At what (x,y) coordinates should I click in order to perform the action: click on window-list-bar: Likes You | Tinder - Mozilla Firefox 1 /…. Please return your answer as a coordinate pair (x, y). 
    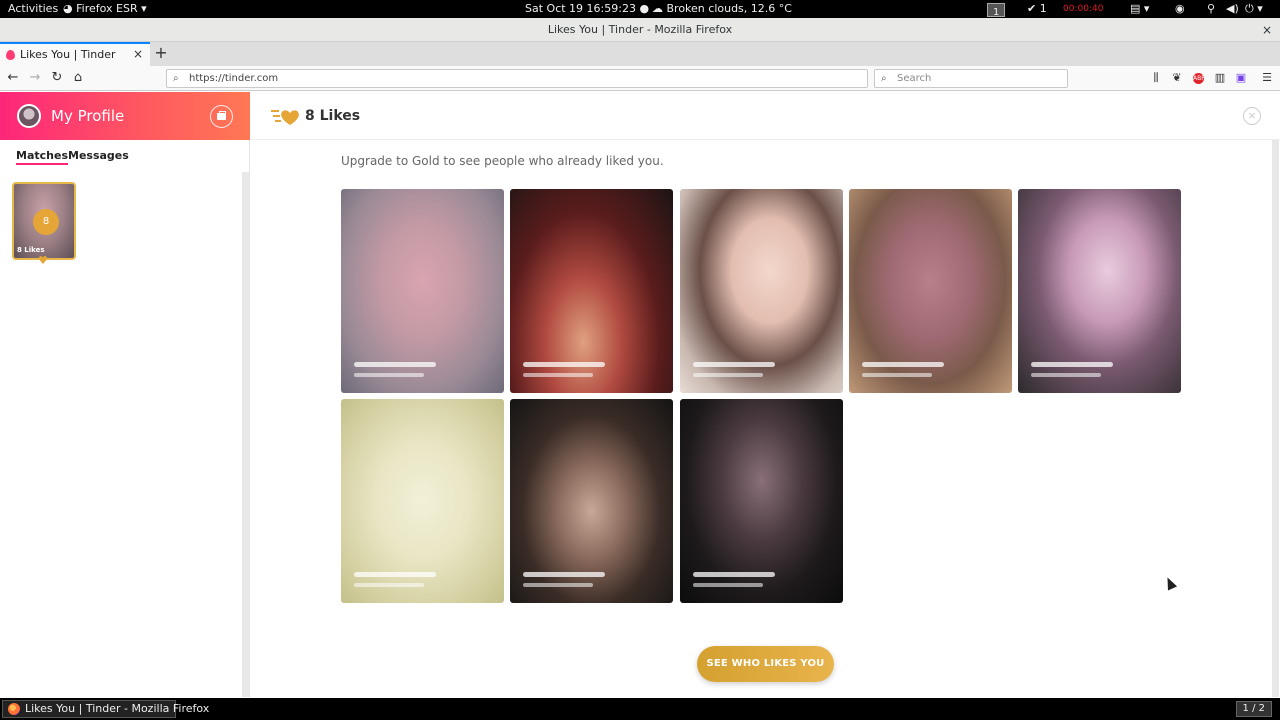
    Looking at the image, I should click on (640, 709).